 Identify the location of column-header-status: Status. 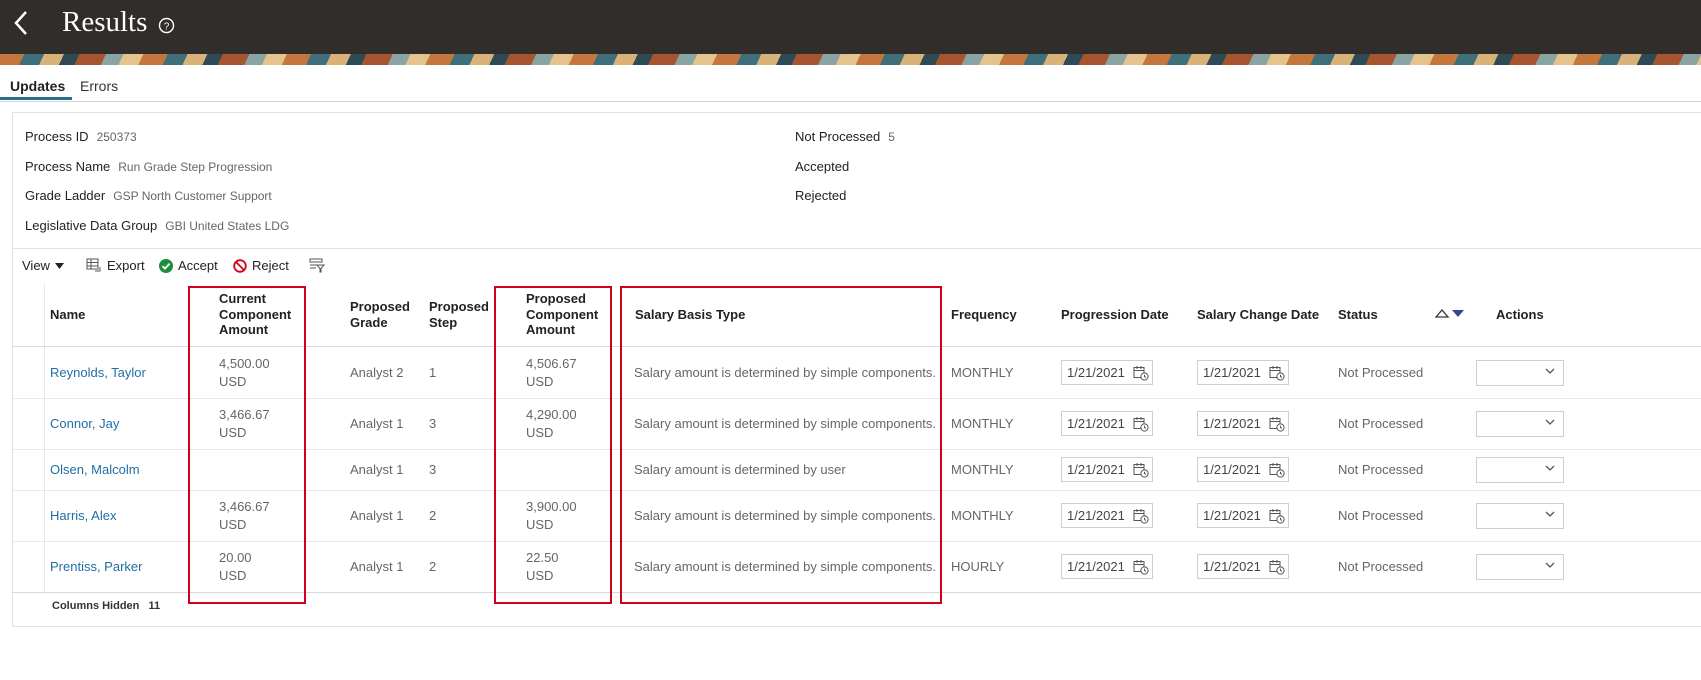
(1358, 315).